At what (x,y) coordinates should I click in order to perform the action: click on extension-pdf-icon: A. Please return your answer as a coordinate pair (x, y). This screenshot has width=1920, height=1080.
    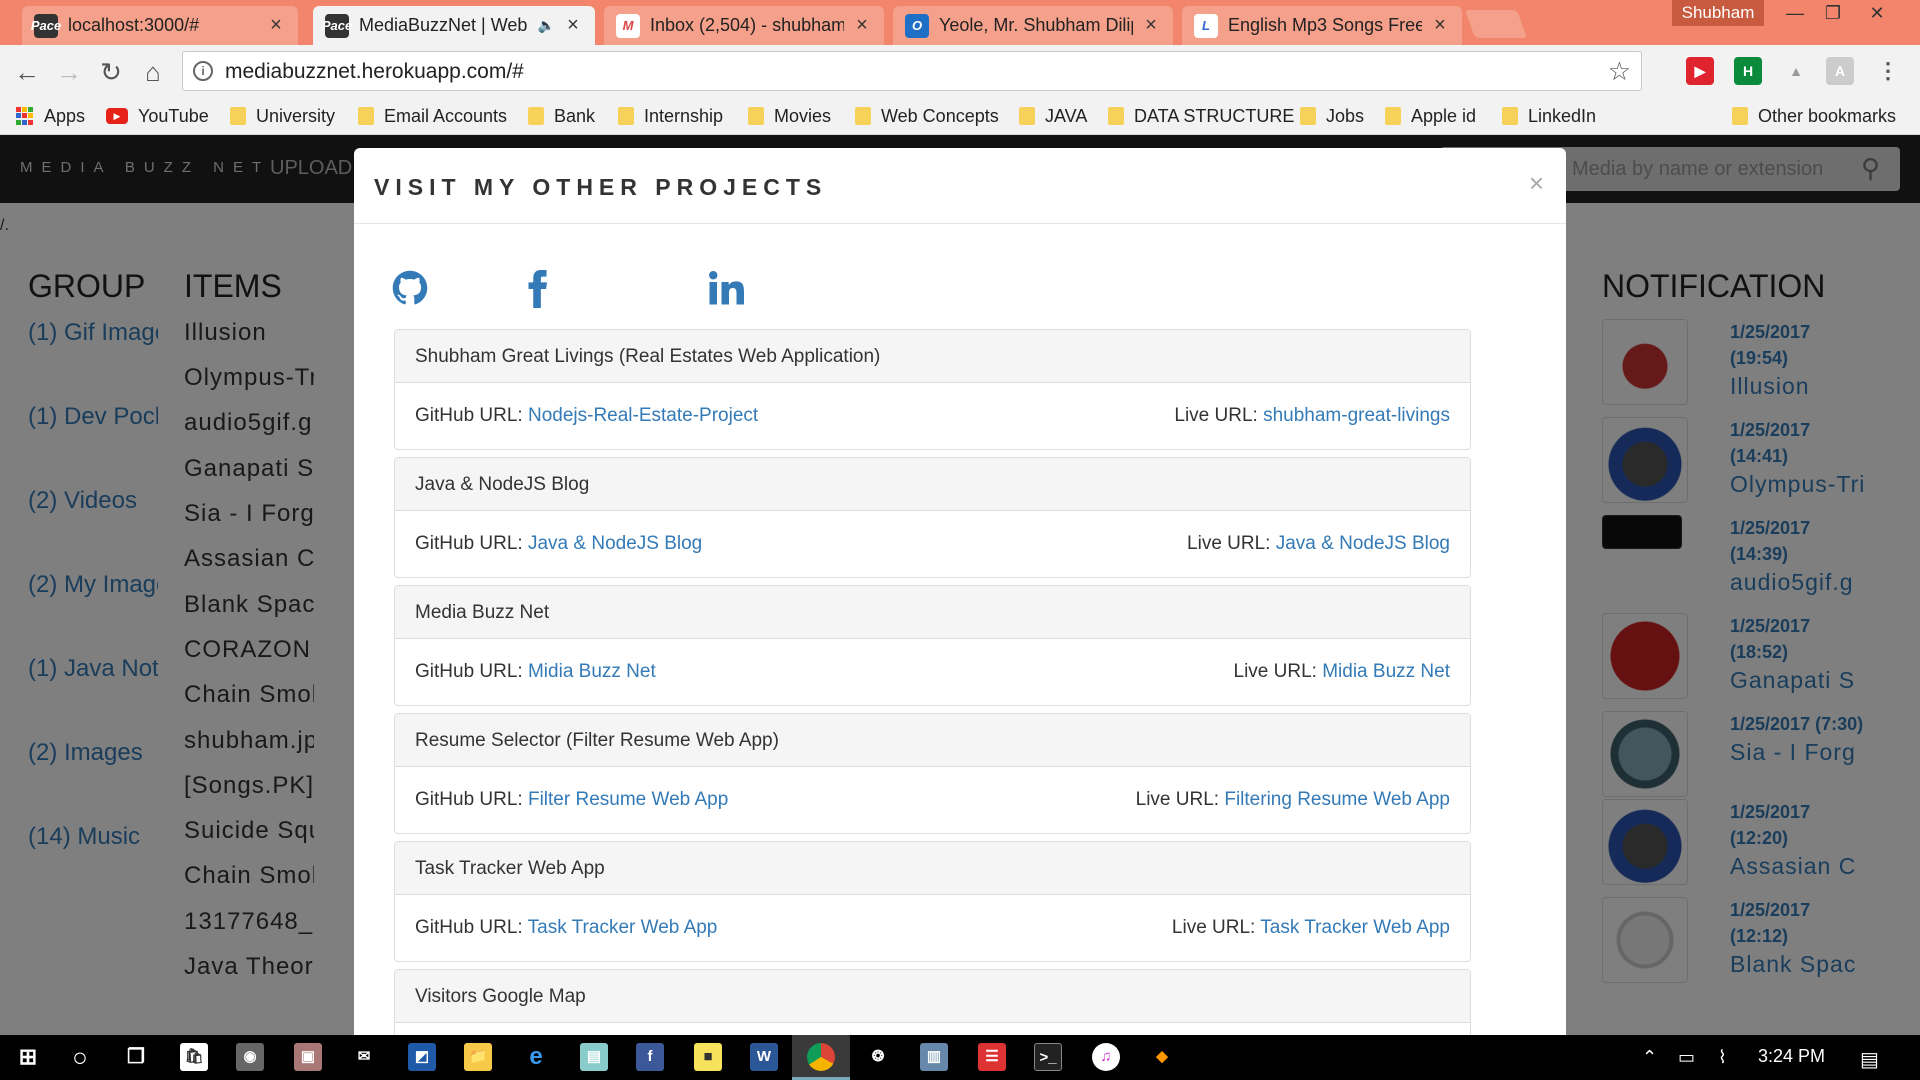
    Looking at the image, I should click on (1840, 71).